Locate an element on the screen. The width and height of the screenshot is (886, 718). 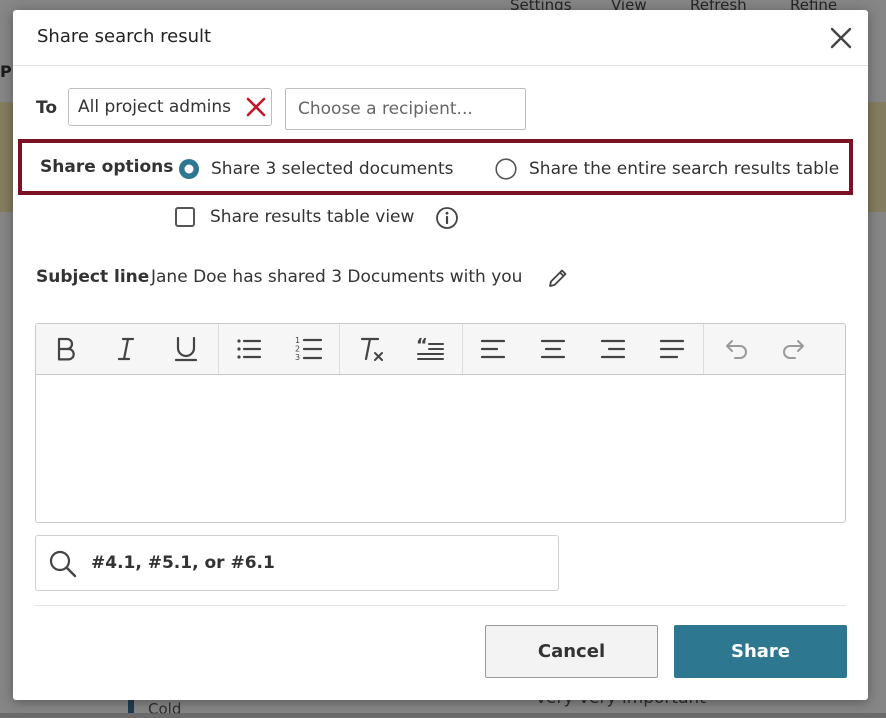
radio-share-entire-table-label: Share the entire search results table is located at coordinates (684, 169).